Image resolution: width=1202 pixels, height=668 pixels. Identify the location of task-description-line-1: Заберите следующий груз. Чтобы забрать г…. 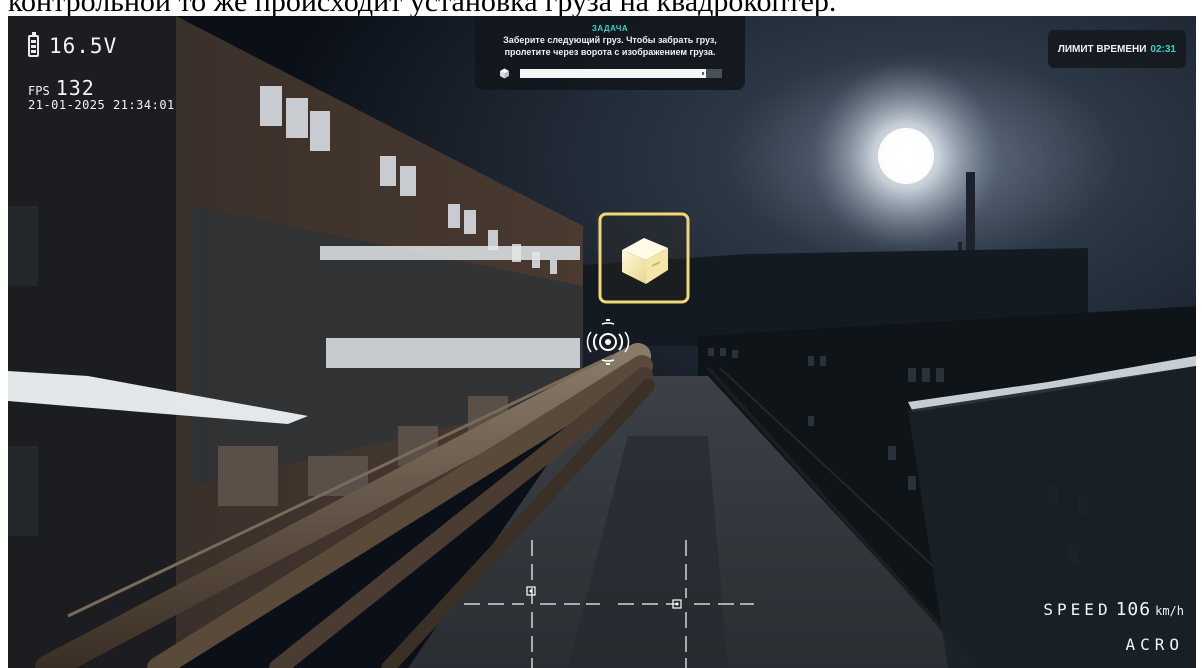
(610, 40).